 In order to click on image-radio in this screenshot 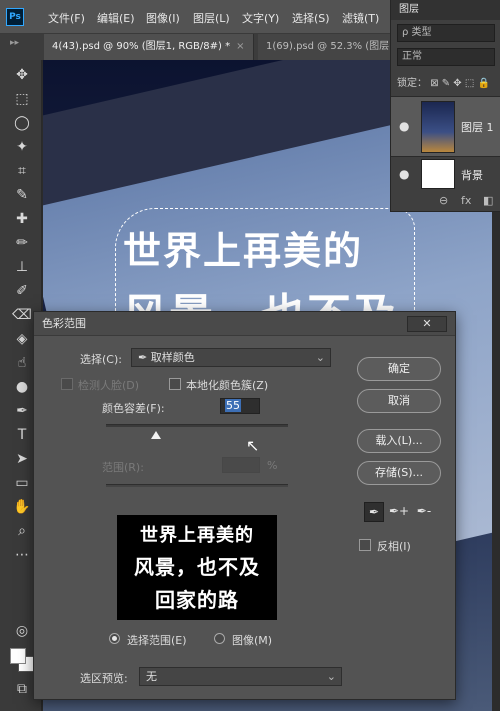, I will do `click(219, 638)`.